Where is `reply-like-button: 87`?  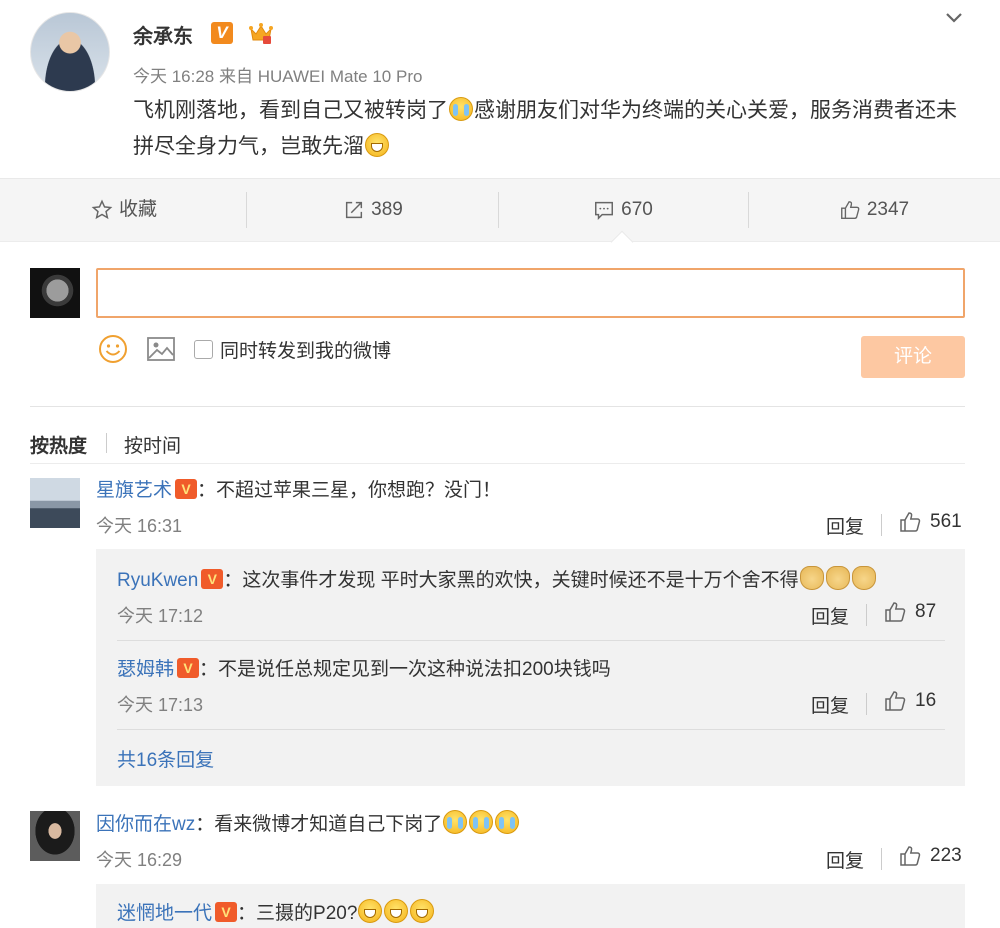
reply-like-button: 87 is located at coordinates (909, 612).